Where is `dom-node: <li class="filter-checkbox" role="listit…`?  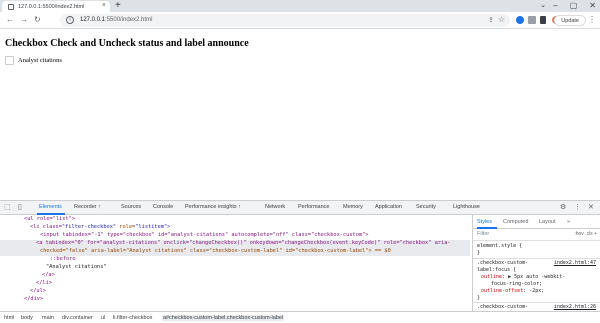
dom-node: <li class="filter-checkbox" role="listit… is located at coordinates (235, 228).